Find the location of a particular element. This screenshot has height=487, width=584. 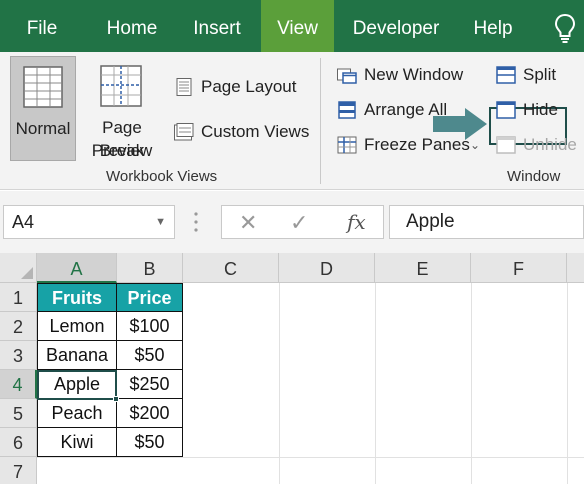

workbook-views-group-label: Workbook Views is located at coordinates (162, 176).